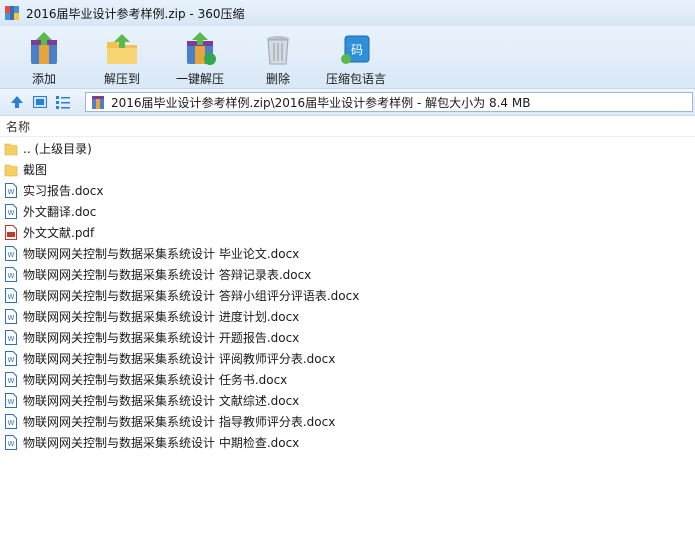 This screenshot has height=539, width=695. Describe the element at coordinates (347, 316) in the screenshot. I see `list-item: W 物联网网关控制与数据采集系统设计 进度计划.docx` at that location.